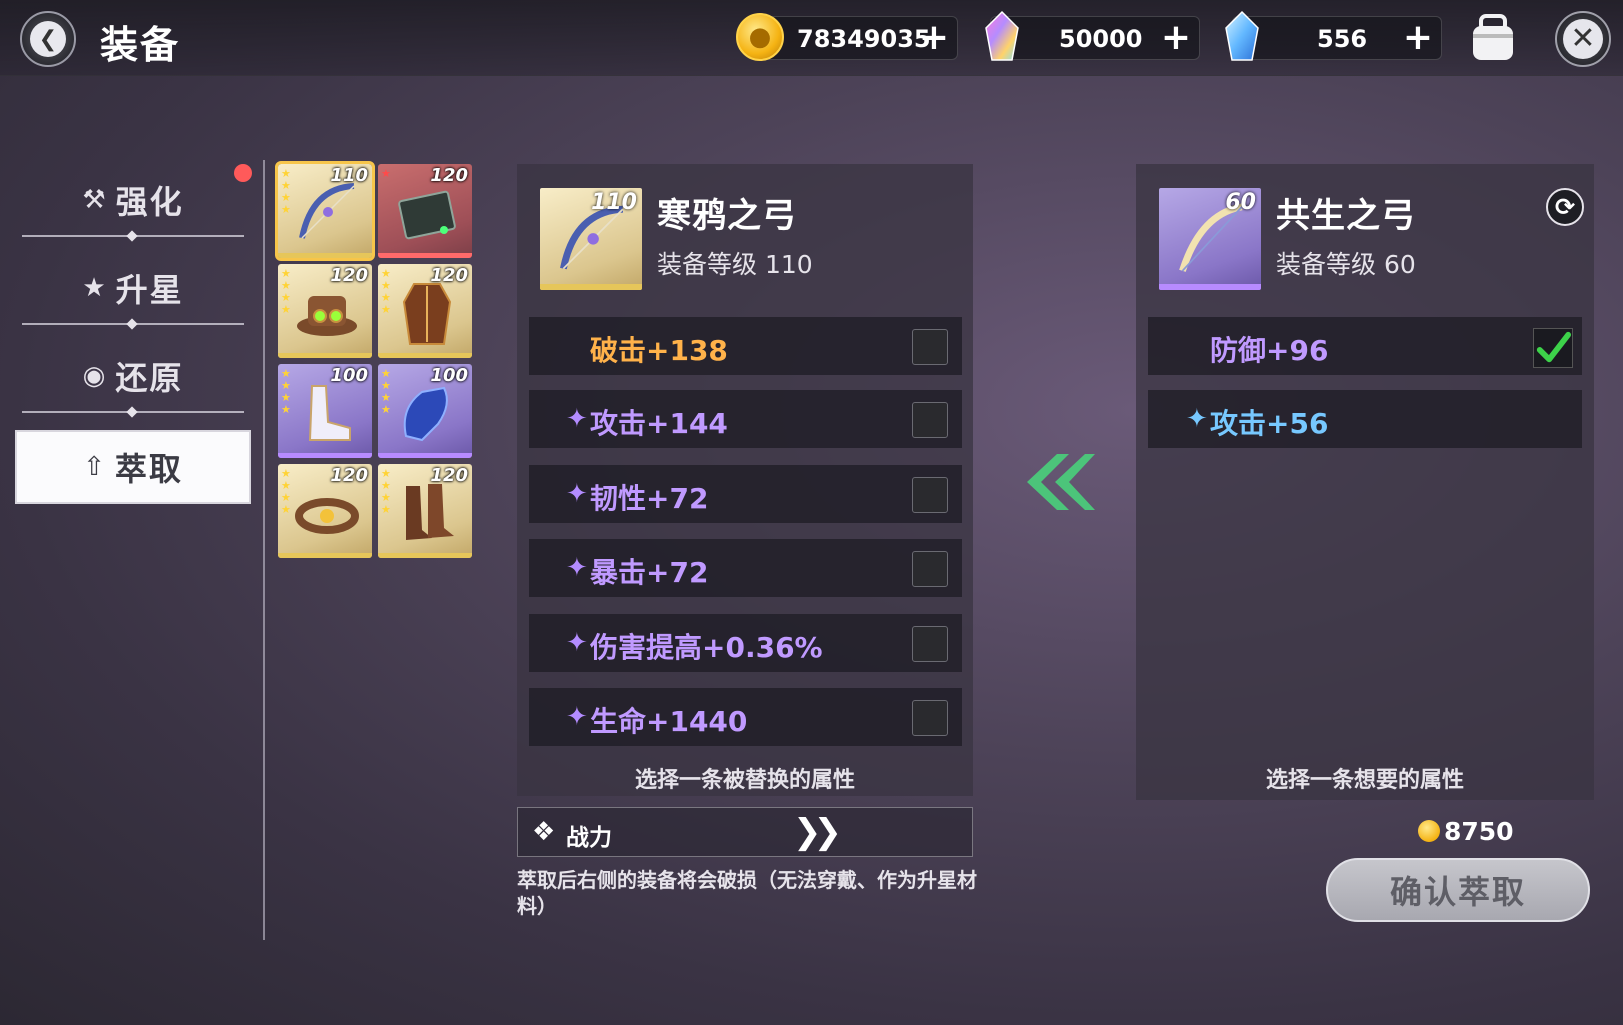 The width and height of the screenshot is (1623, 1025). Describe the element at coordinates (1365, 346) in the screenshot. I see `target-attribute-row: 防御+96` at that location.